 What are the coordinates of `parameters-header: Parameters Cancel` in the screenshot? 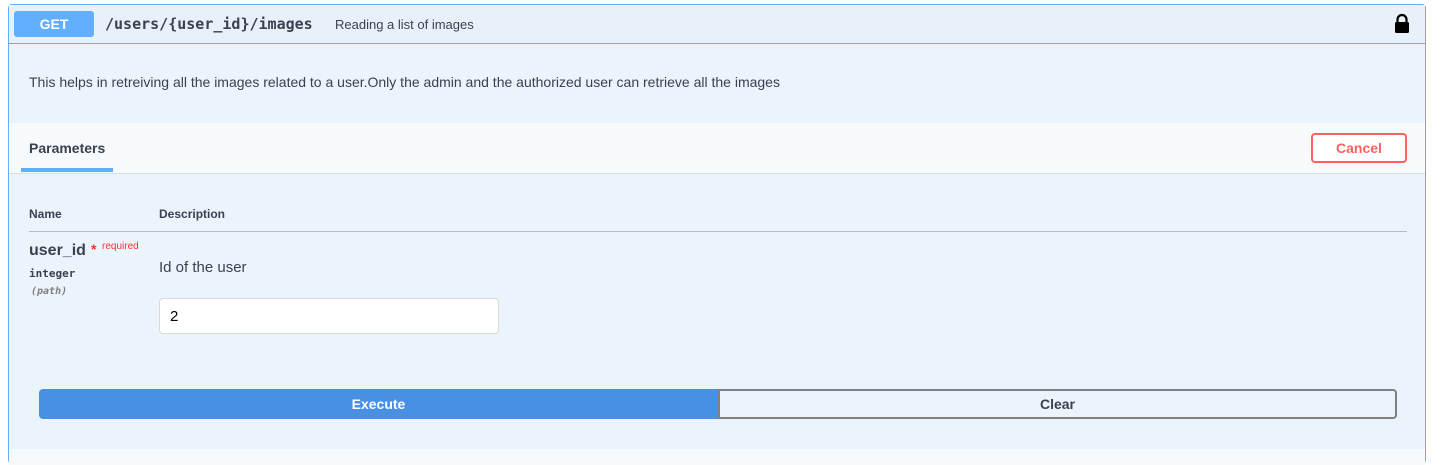 It's located at (717, 148).